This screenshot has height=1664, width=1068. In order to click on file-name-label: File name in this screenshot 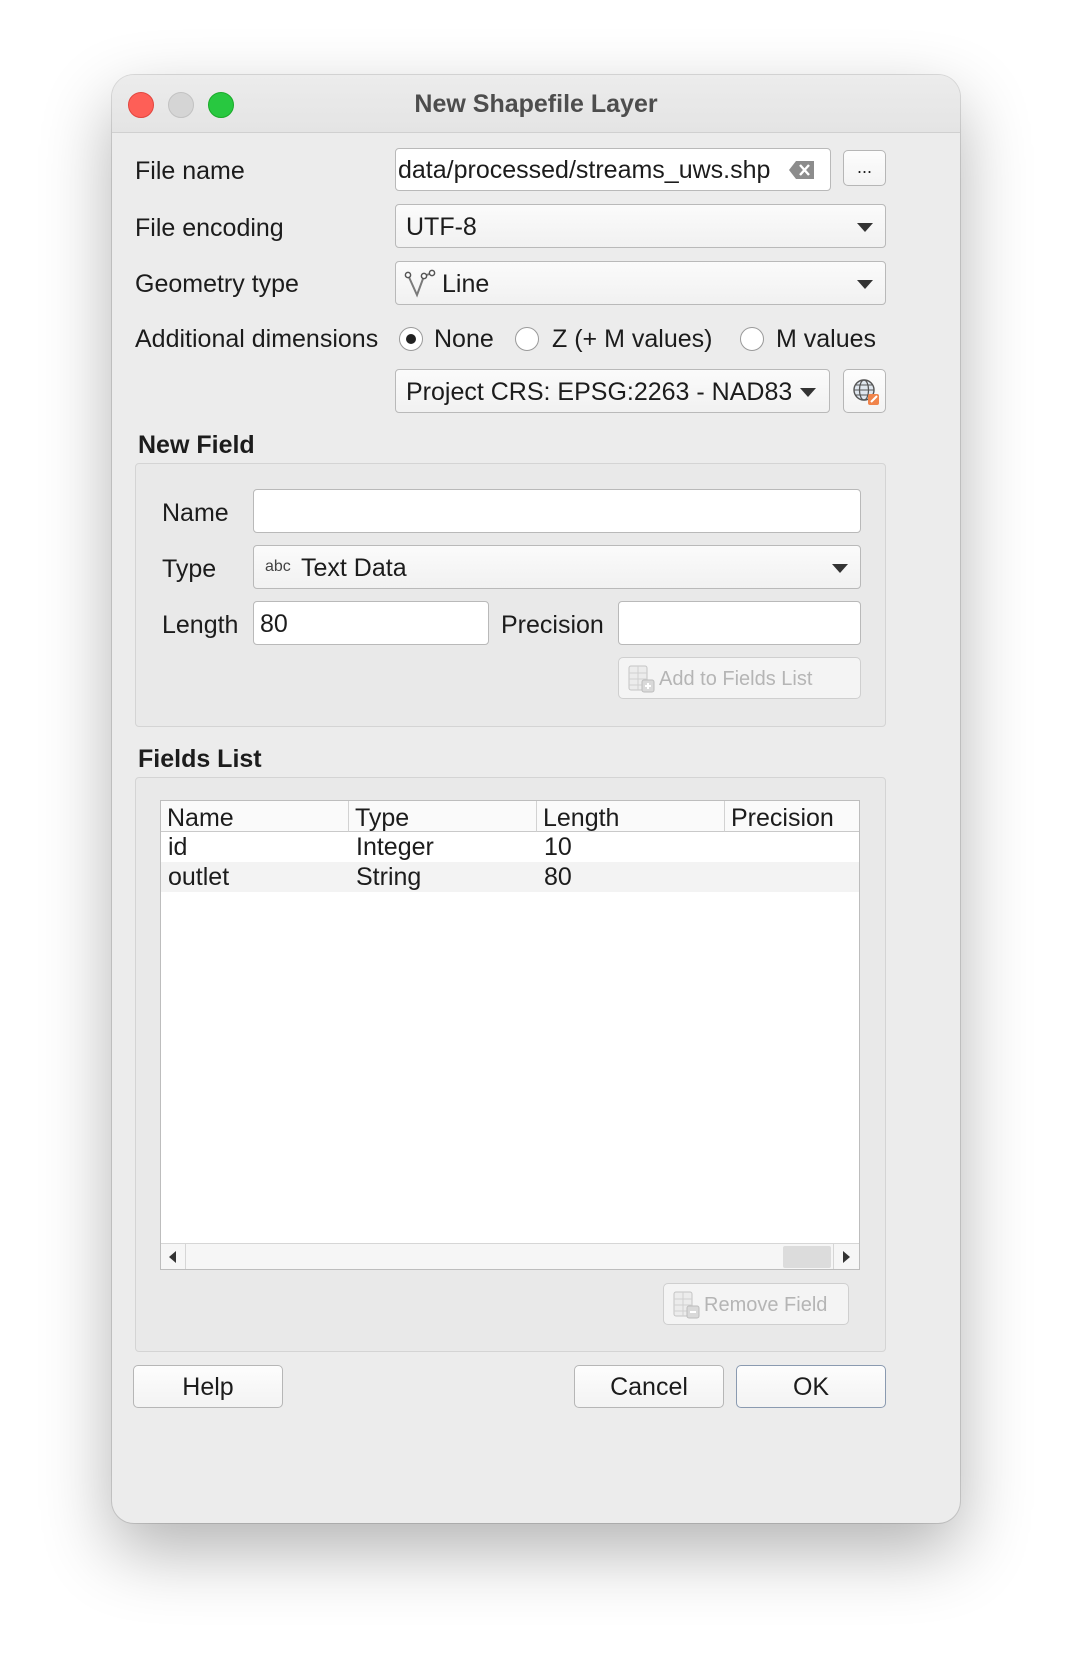, I will do `click(190, 171)`.